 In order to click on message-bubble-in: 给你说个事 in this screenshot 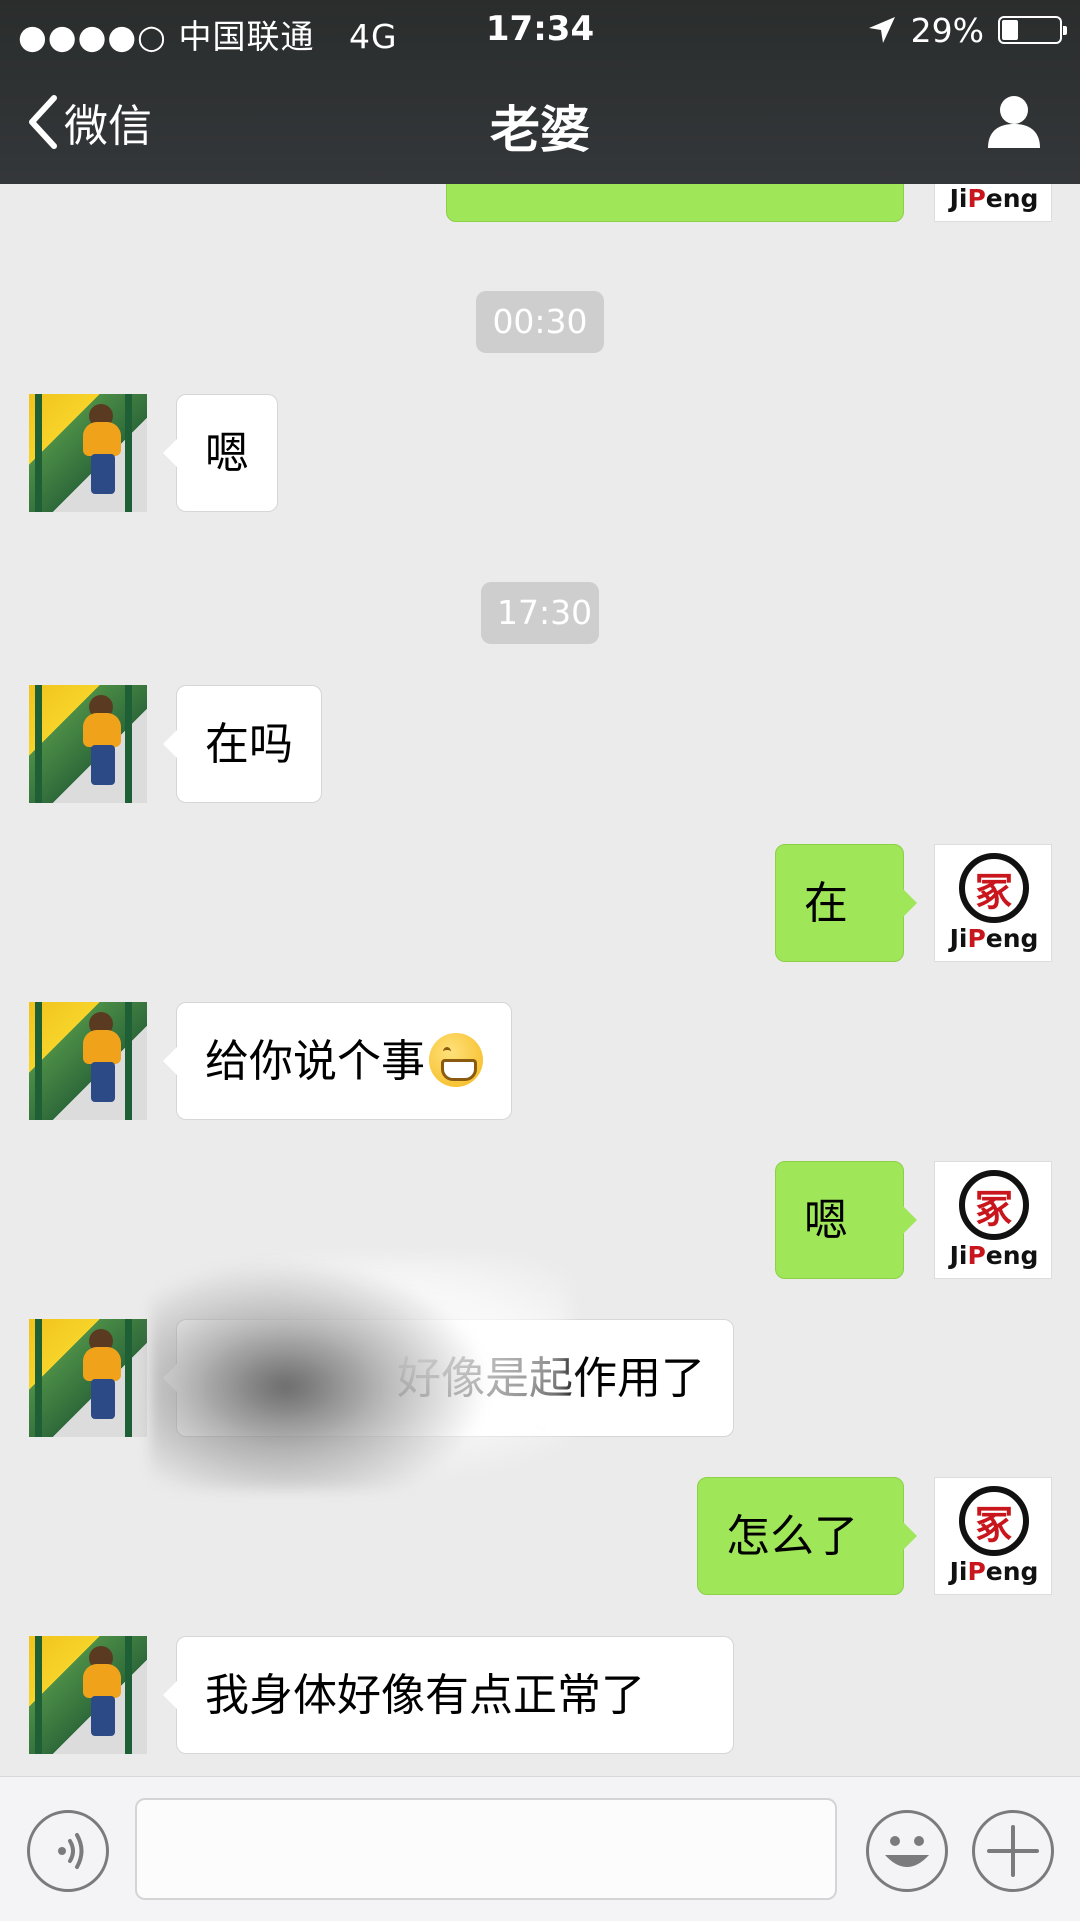, I will do `click(337, 1061)`.